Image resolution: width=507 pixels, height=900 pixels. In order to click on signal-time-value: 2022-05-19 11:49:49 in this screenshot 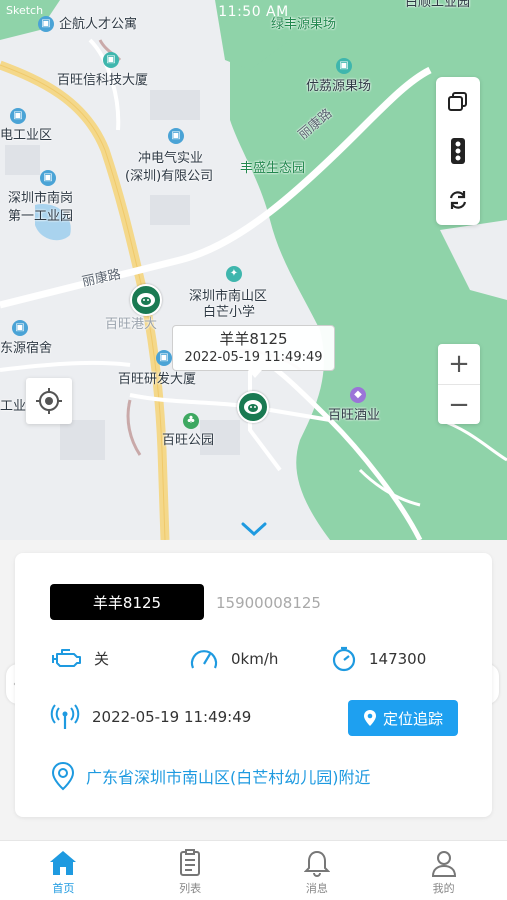, I will do `click(172, 717)`.